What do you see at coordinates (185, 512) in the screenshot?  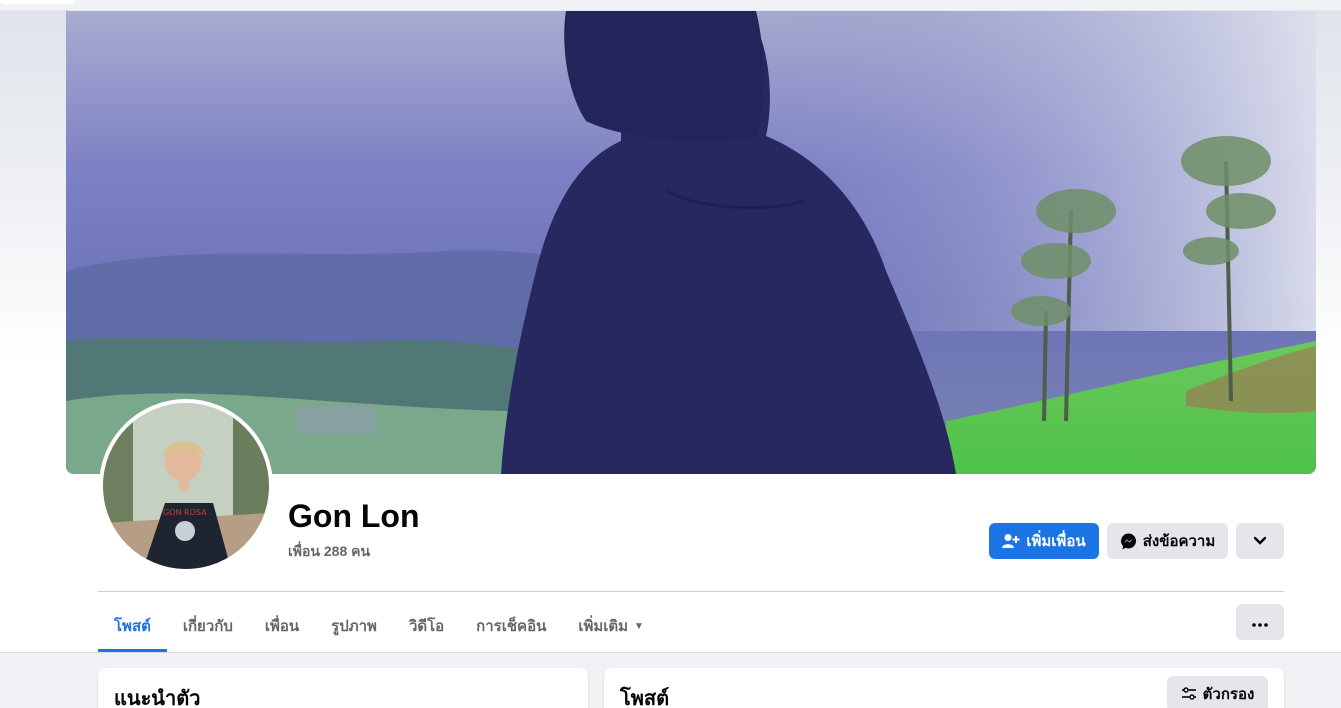 I see `svg-text: GON ROSA` at bounding box center [185, 512].